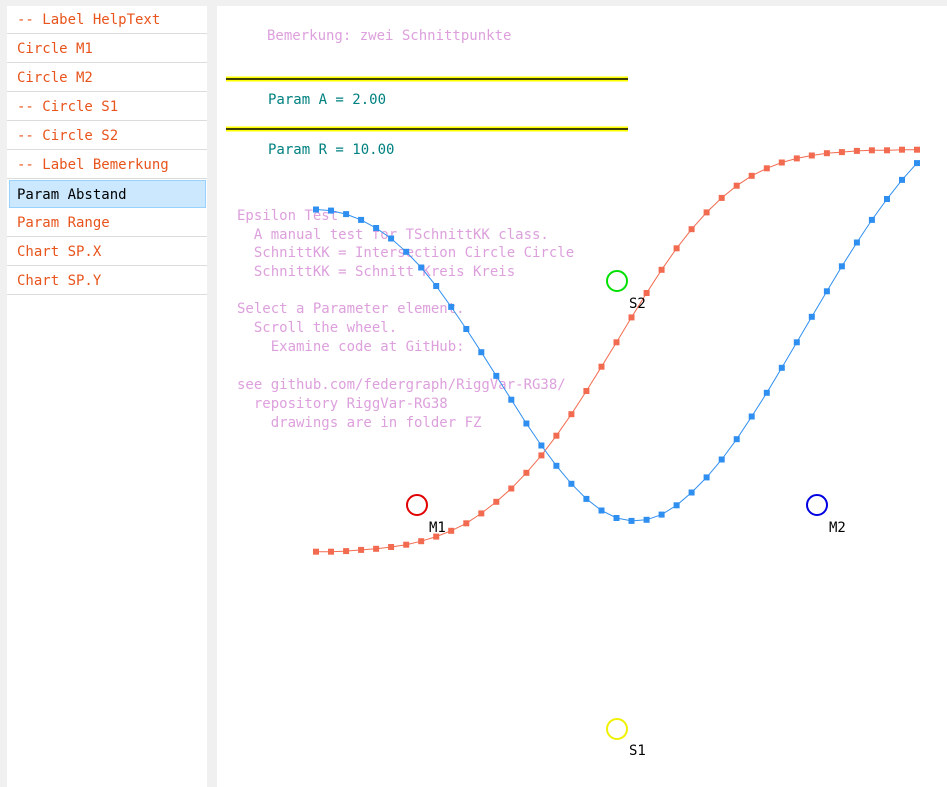 The width and height of the screenshot is (947, 787). Describe the element at coordinates (817, 505) in the screenshot. I see `circle-m2-marker` at that location.